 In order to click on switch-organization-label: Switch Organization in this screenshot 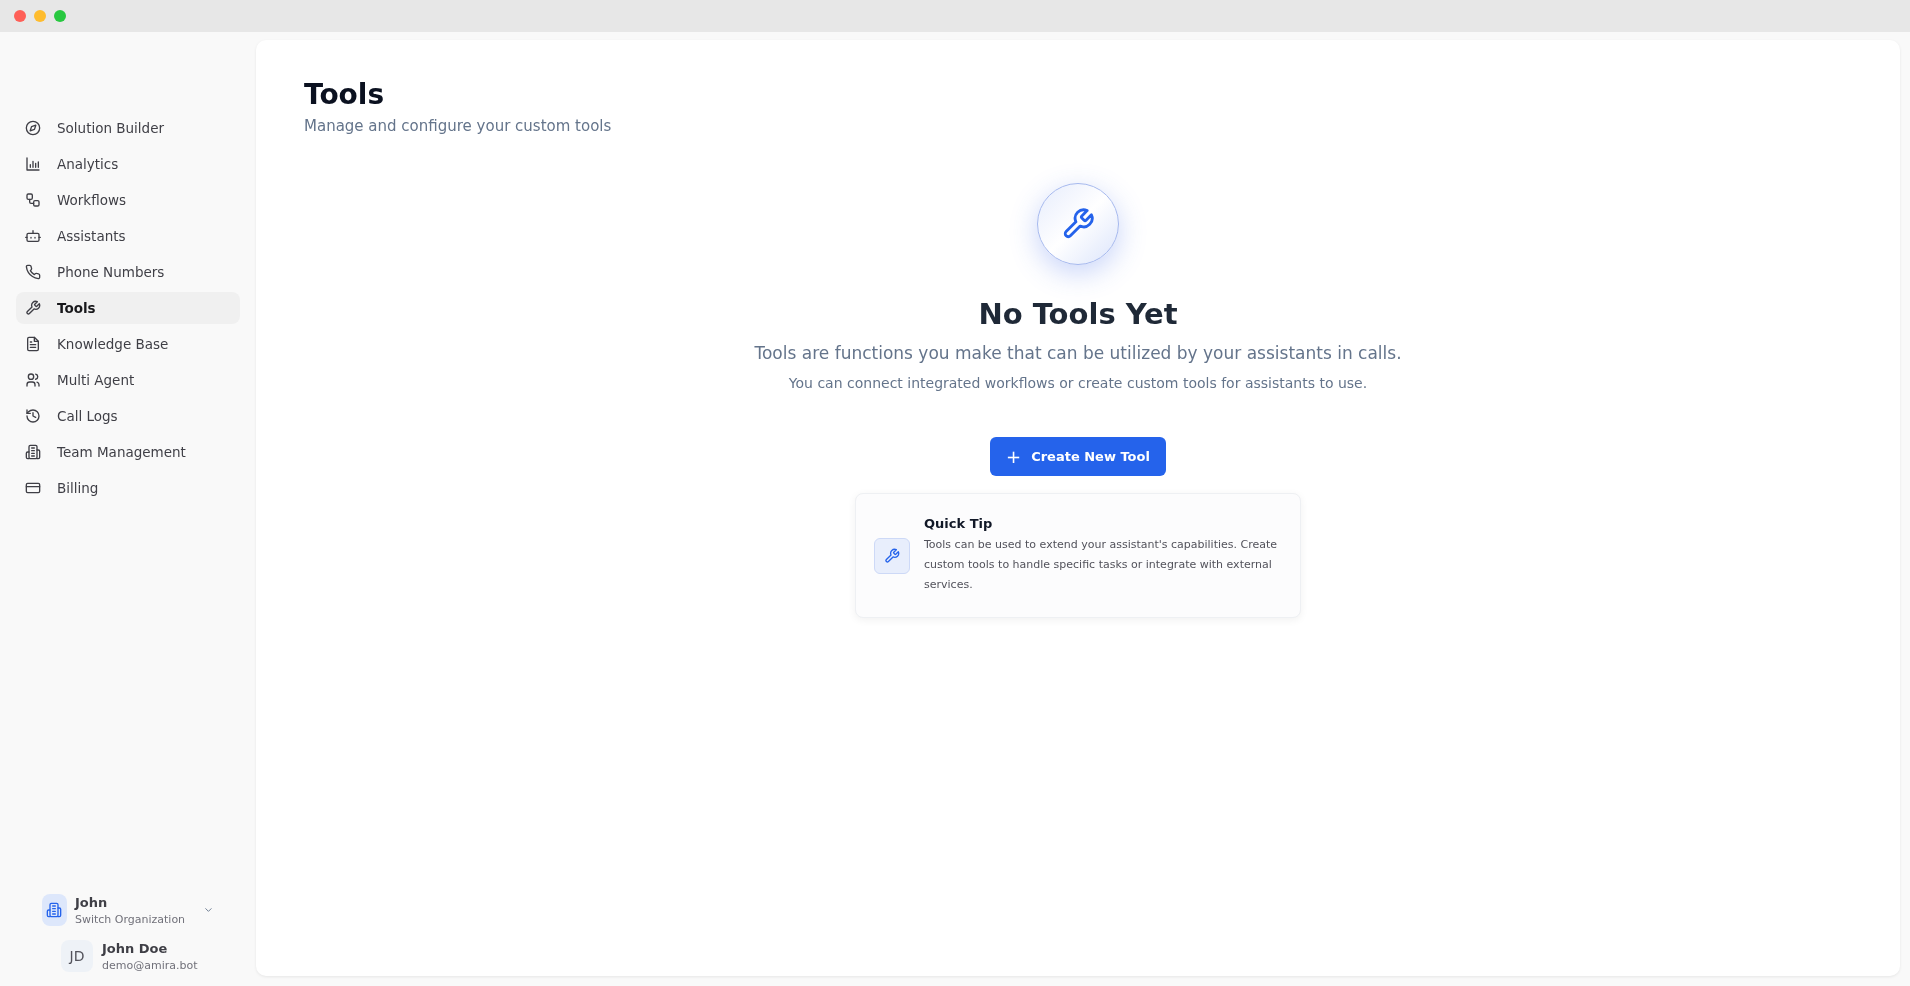, I will do `click(130, 919)`.